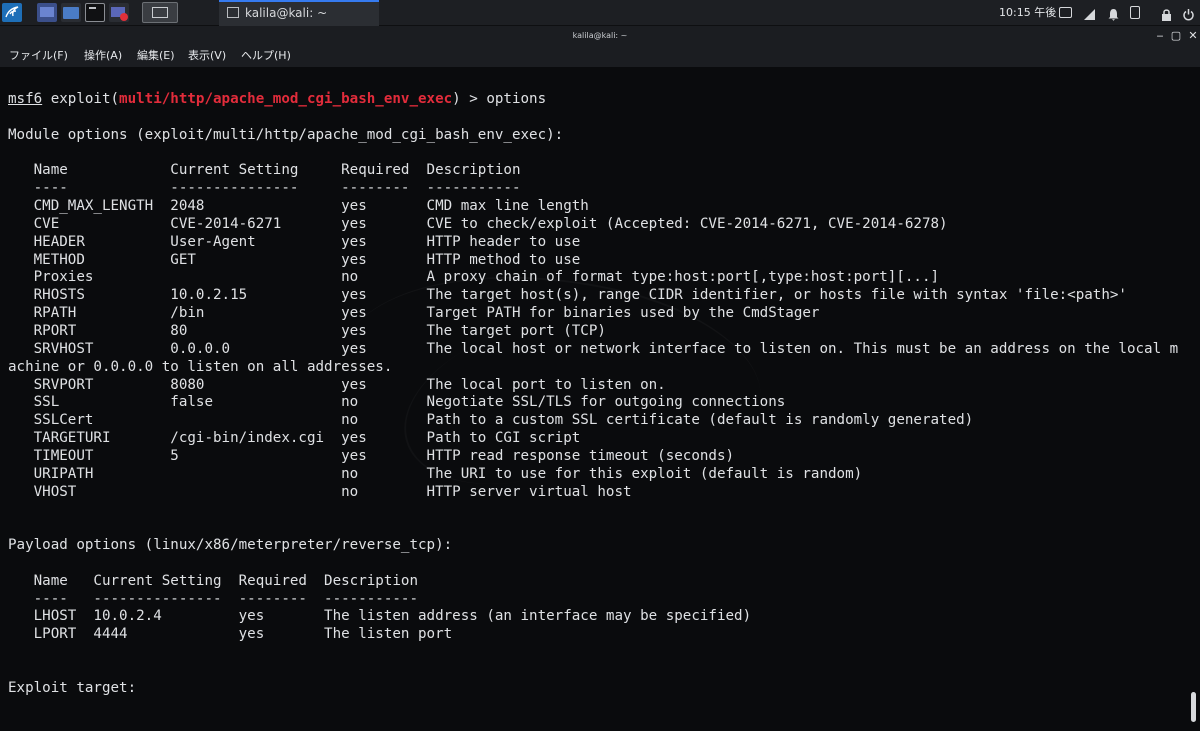 The height and width of the screenshot is (731, 1200). I want to click on minimize-button: ‒, so click(1160, 35).